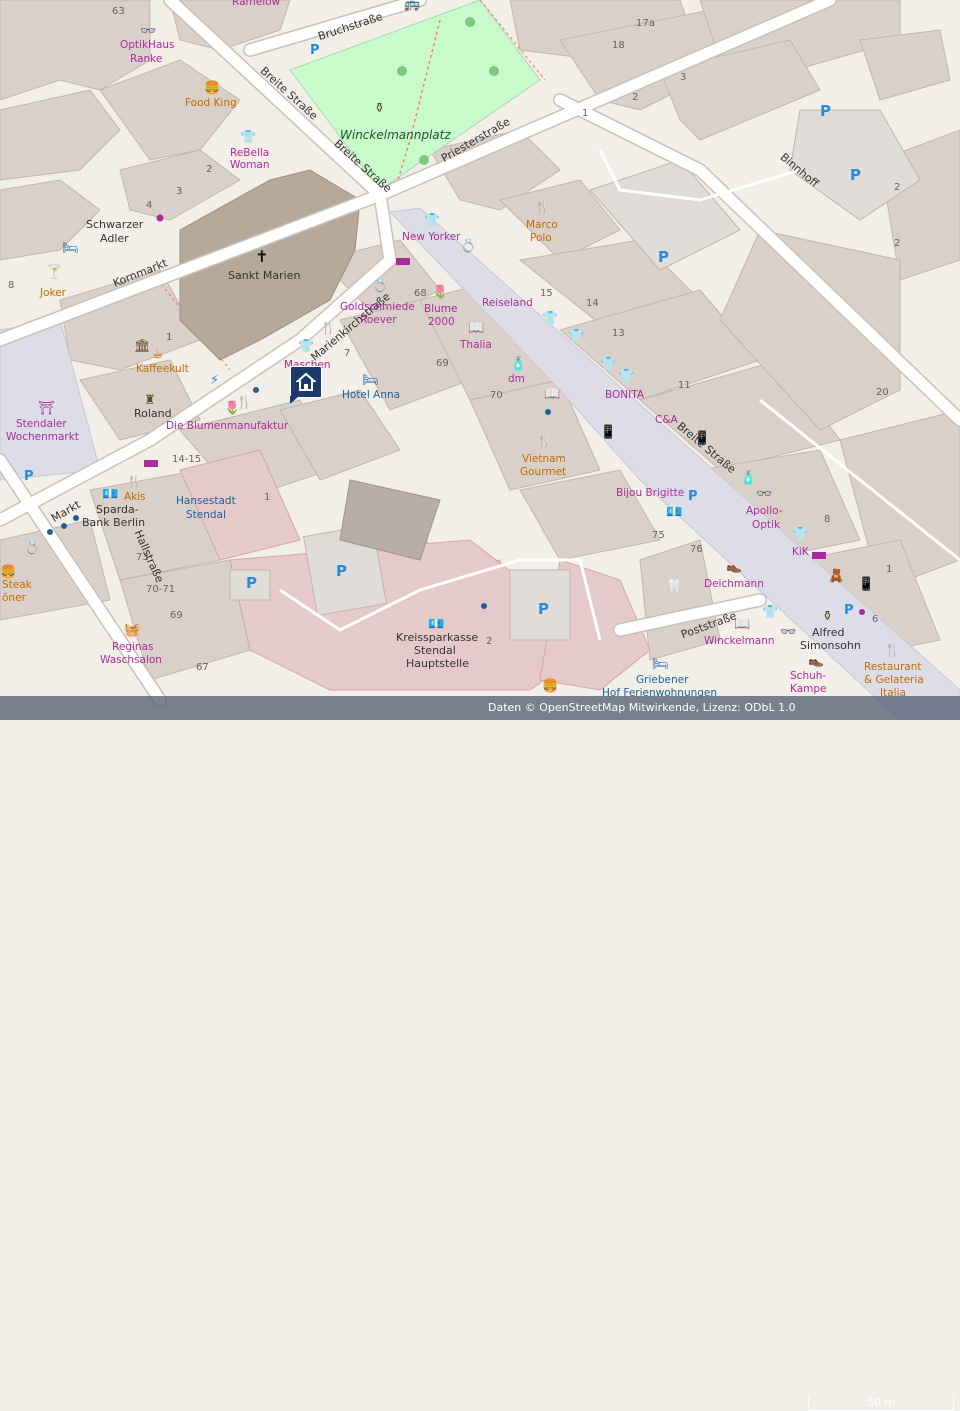 The height and width of the screenshot is (1411, 960). Describe the element at coordinates (542, 225) in the screenshot. I see `poi-label: Marco` at that location.